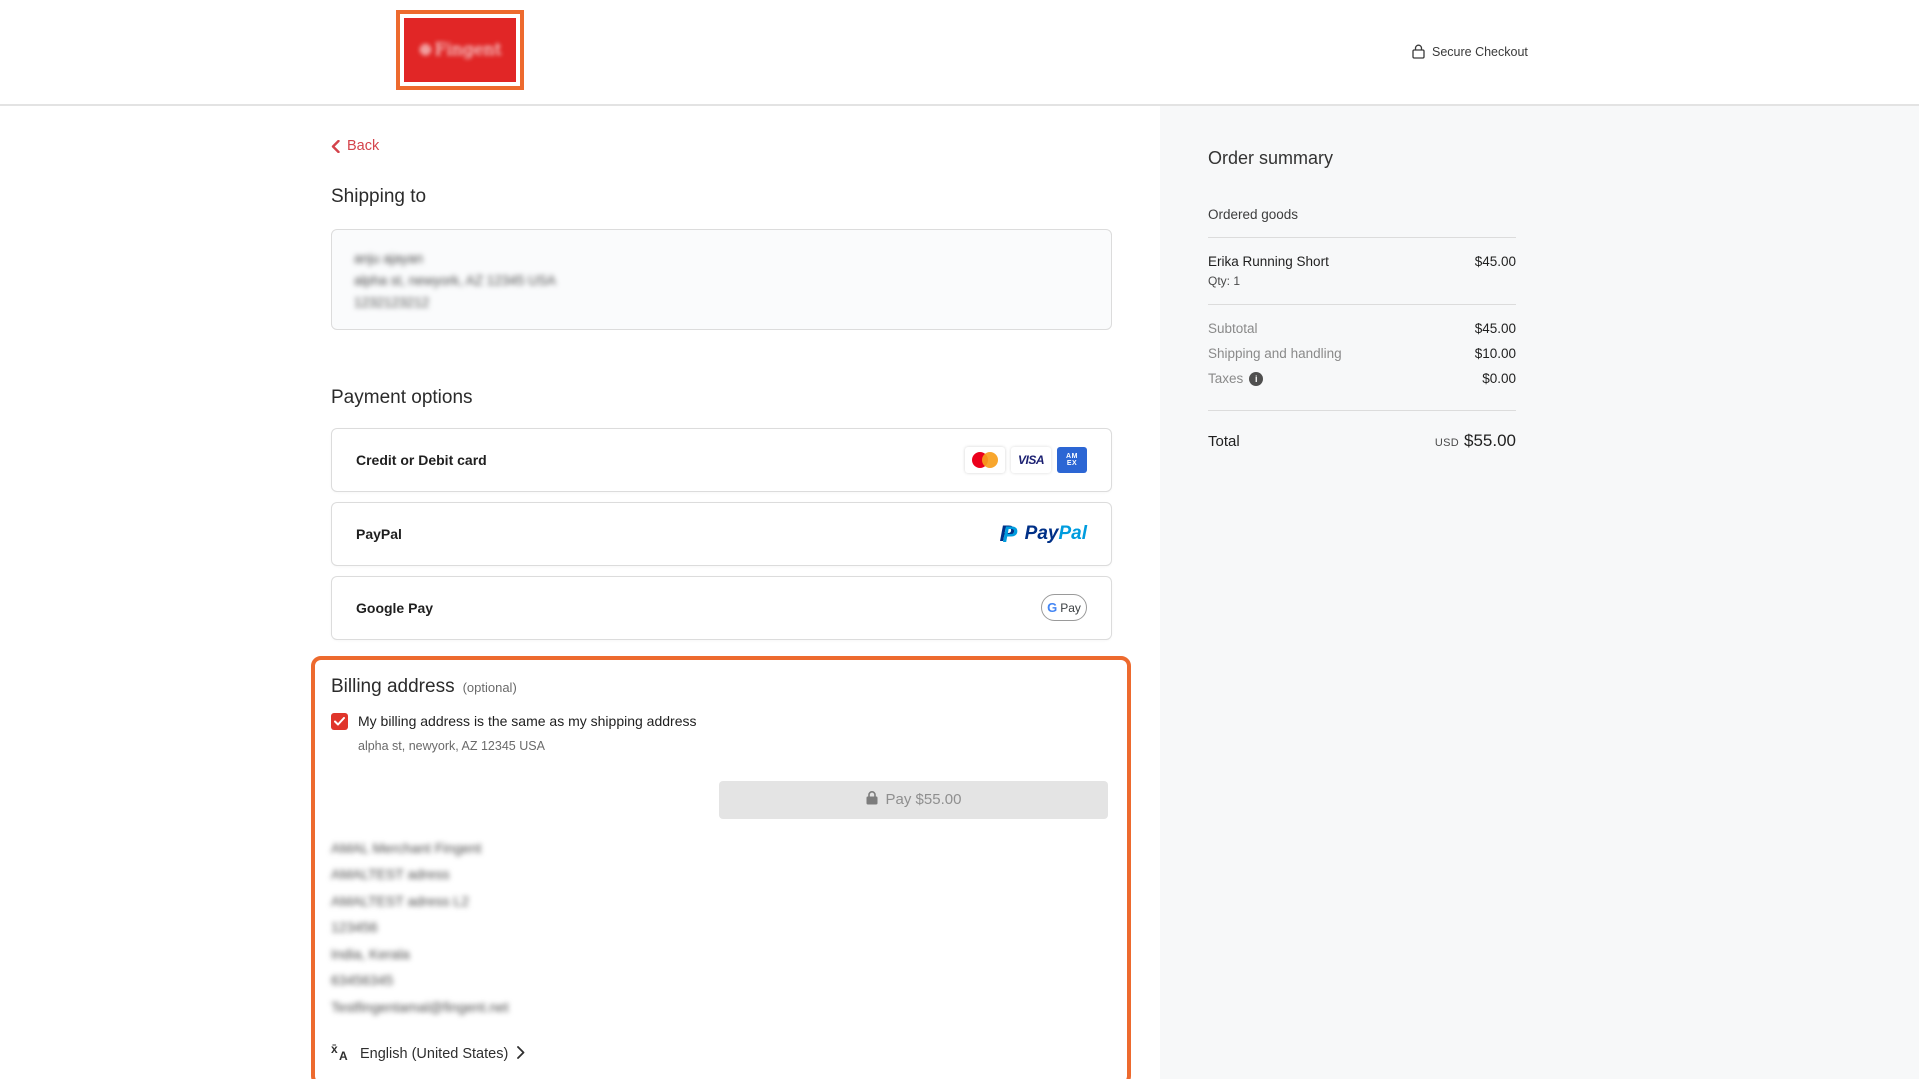  I want to click on language-selector: x̄ A English (United States), so click(428, 1053).